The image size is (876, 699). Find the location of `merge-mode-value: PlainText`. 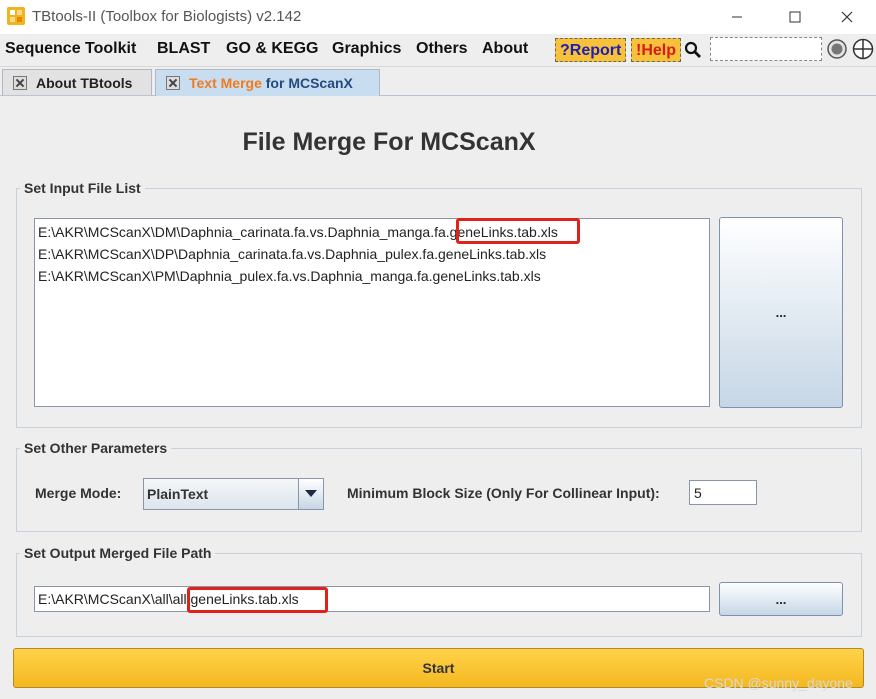

merge-mode-value: PlainText is located at coordinates (178, 494).